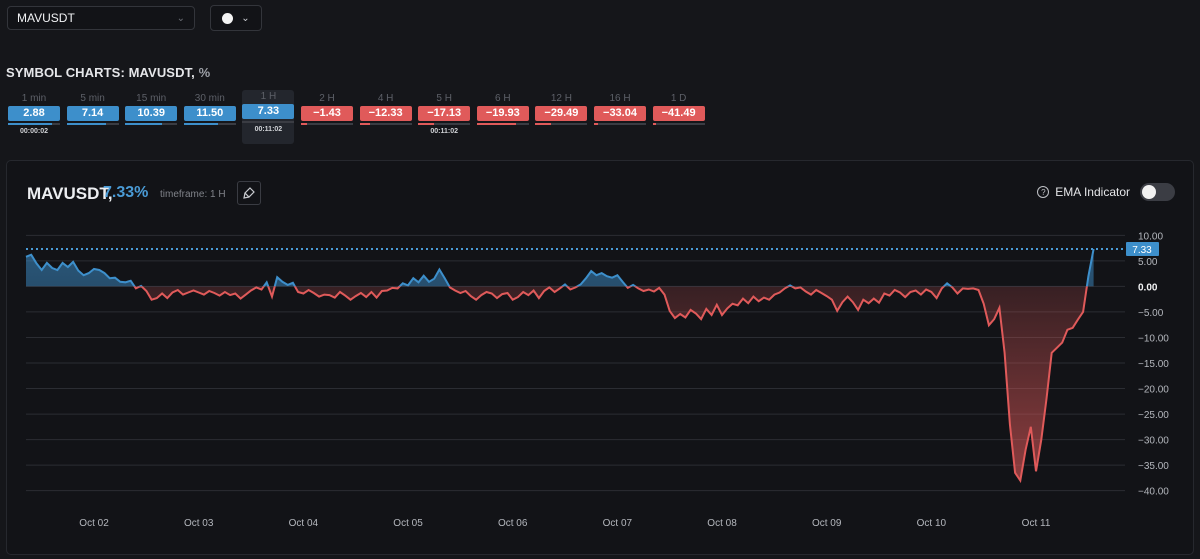 This screenshot has height=559, width=1200. I want to click on x-tick-label: Oct 04, so click(304, 523).